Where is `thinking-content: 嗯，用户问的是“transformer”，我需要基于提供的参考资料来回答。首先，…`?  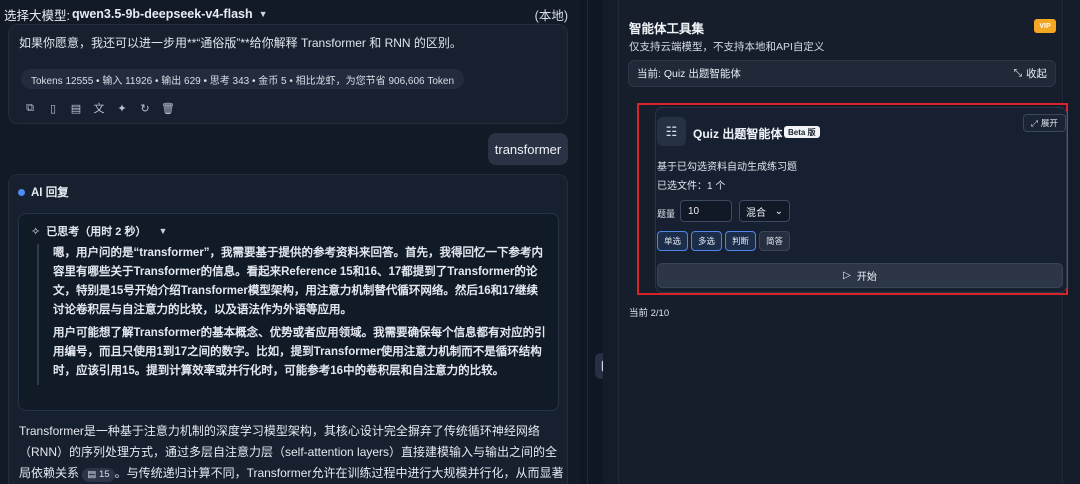 thinking-content: 嗯，用户问的是“transformer”，我需要基于提供的参考资料来回答。首先，… is located at coordinates (292, 314).